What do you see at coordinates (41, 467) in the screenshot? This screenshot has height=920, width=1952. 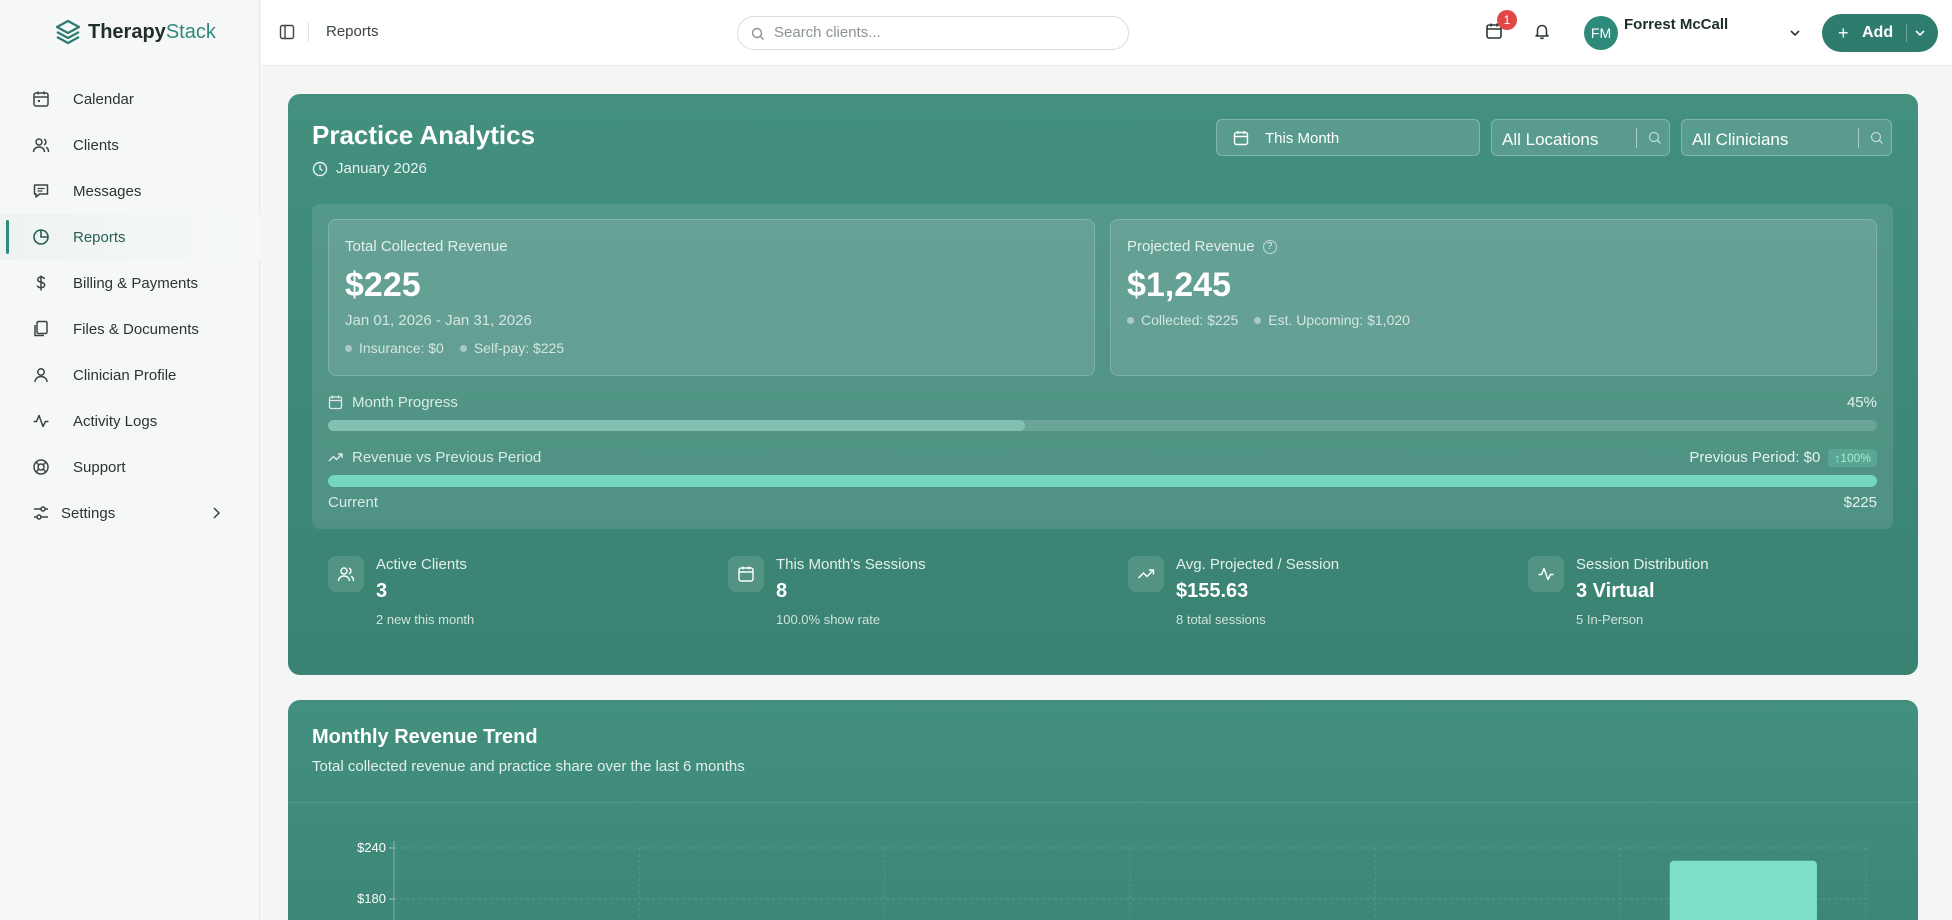 I see `lifebuoy-icon` at bounding box center [41, 467].